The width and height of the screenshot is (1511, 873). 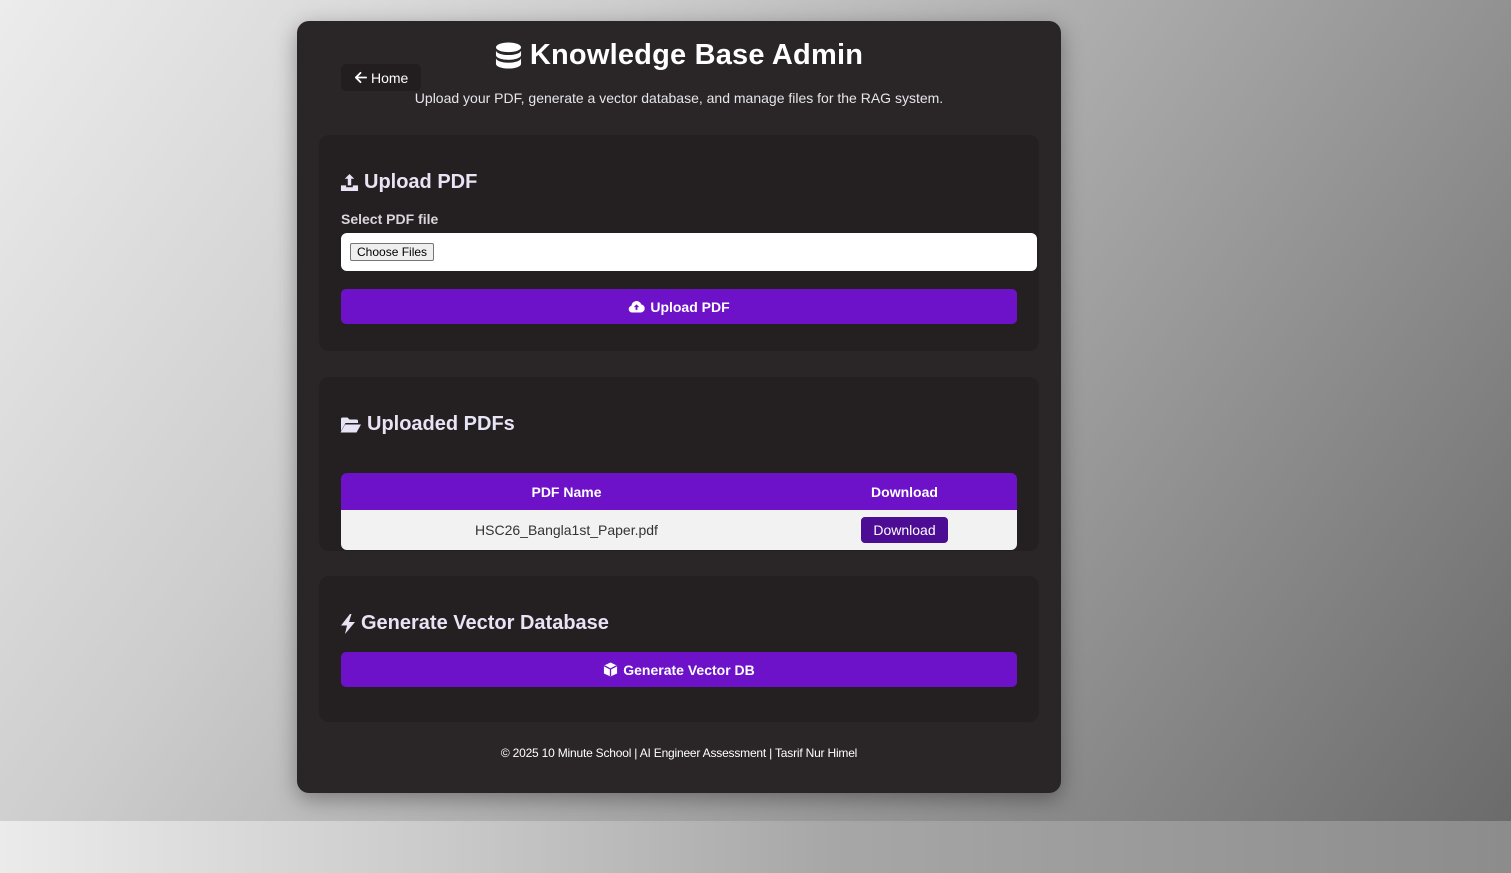 I want to click on generate-vector-db-button: Generate Vector DB, so click(x=679, y=669).